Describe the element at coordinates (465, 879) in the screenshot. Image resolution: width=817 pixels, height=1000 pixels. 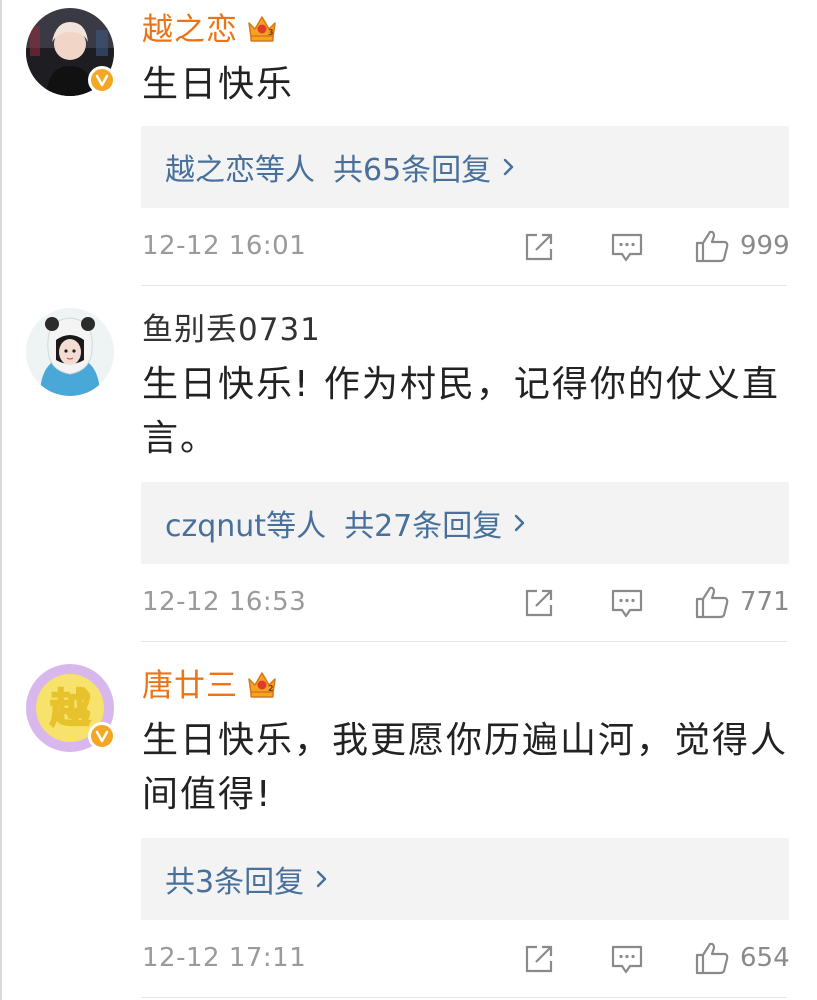
I see `reply-summary: 共3条回复` at that location.